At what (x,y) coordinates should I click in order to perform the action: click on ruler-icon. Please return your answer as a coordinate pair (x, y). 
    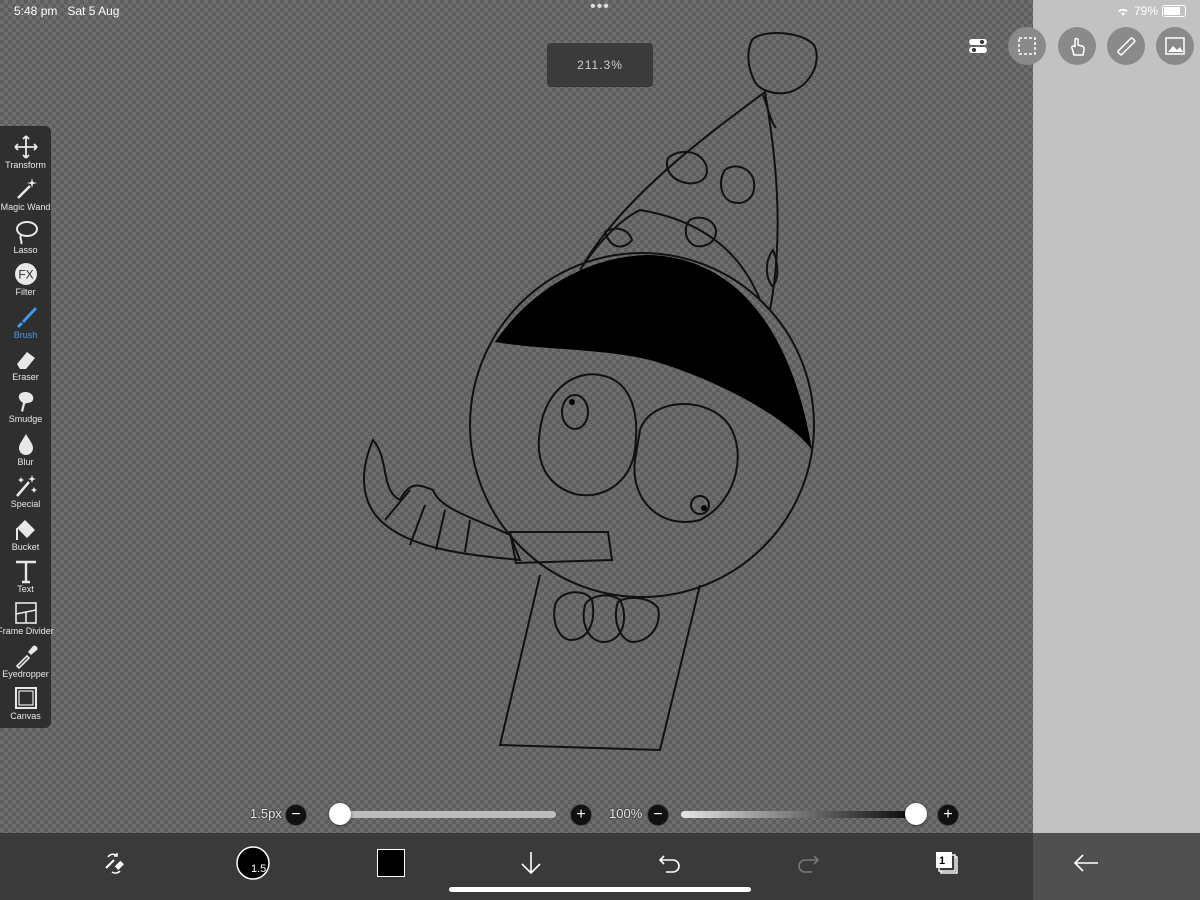
    Looking at the image, I should click on (1126, 46).